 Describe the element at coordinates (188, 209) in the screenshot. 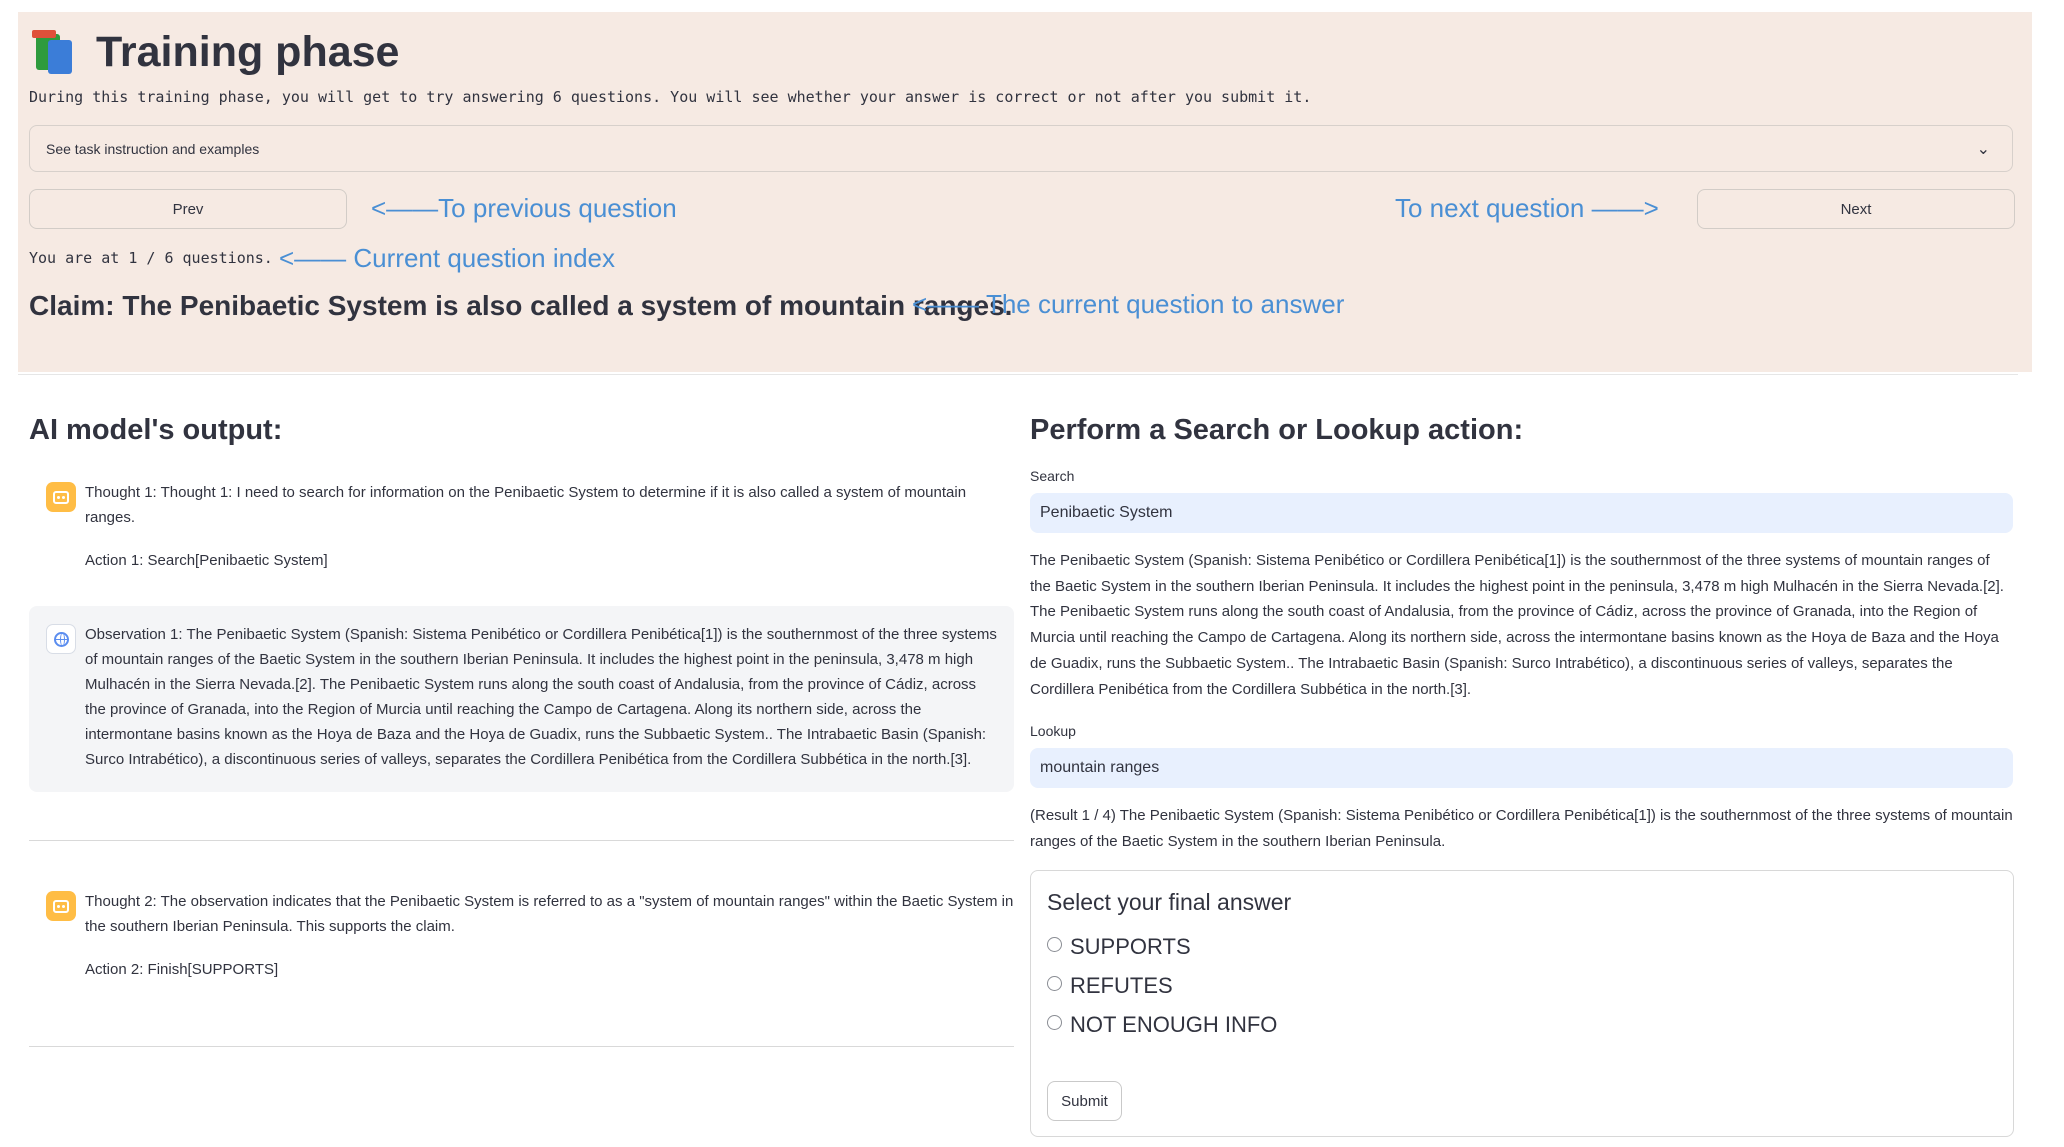

I see `prev-button: Prev` at that location.